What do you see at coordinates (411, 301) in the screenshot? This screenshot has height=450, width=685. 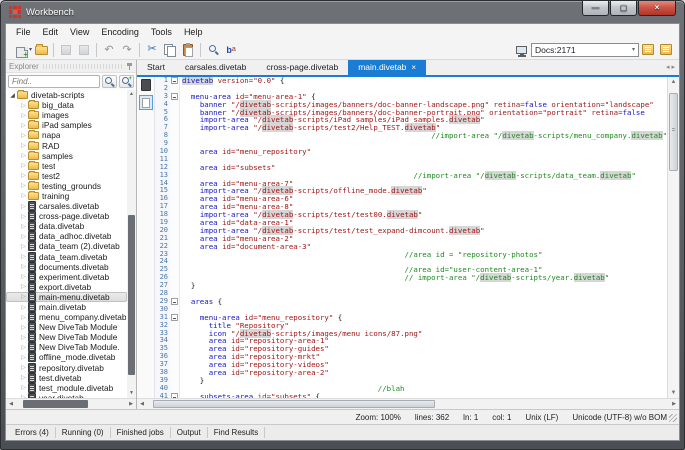 I see `code-line: 29 areas {` at bounding box center [411, 301].